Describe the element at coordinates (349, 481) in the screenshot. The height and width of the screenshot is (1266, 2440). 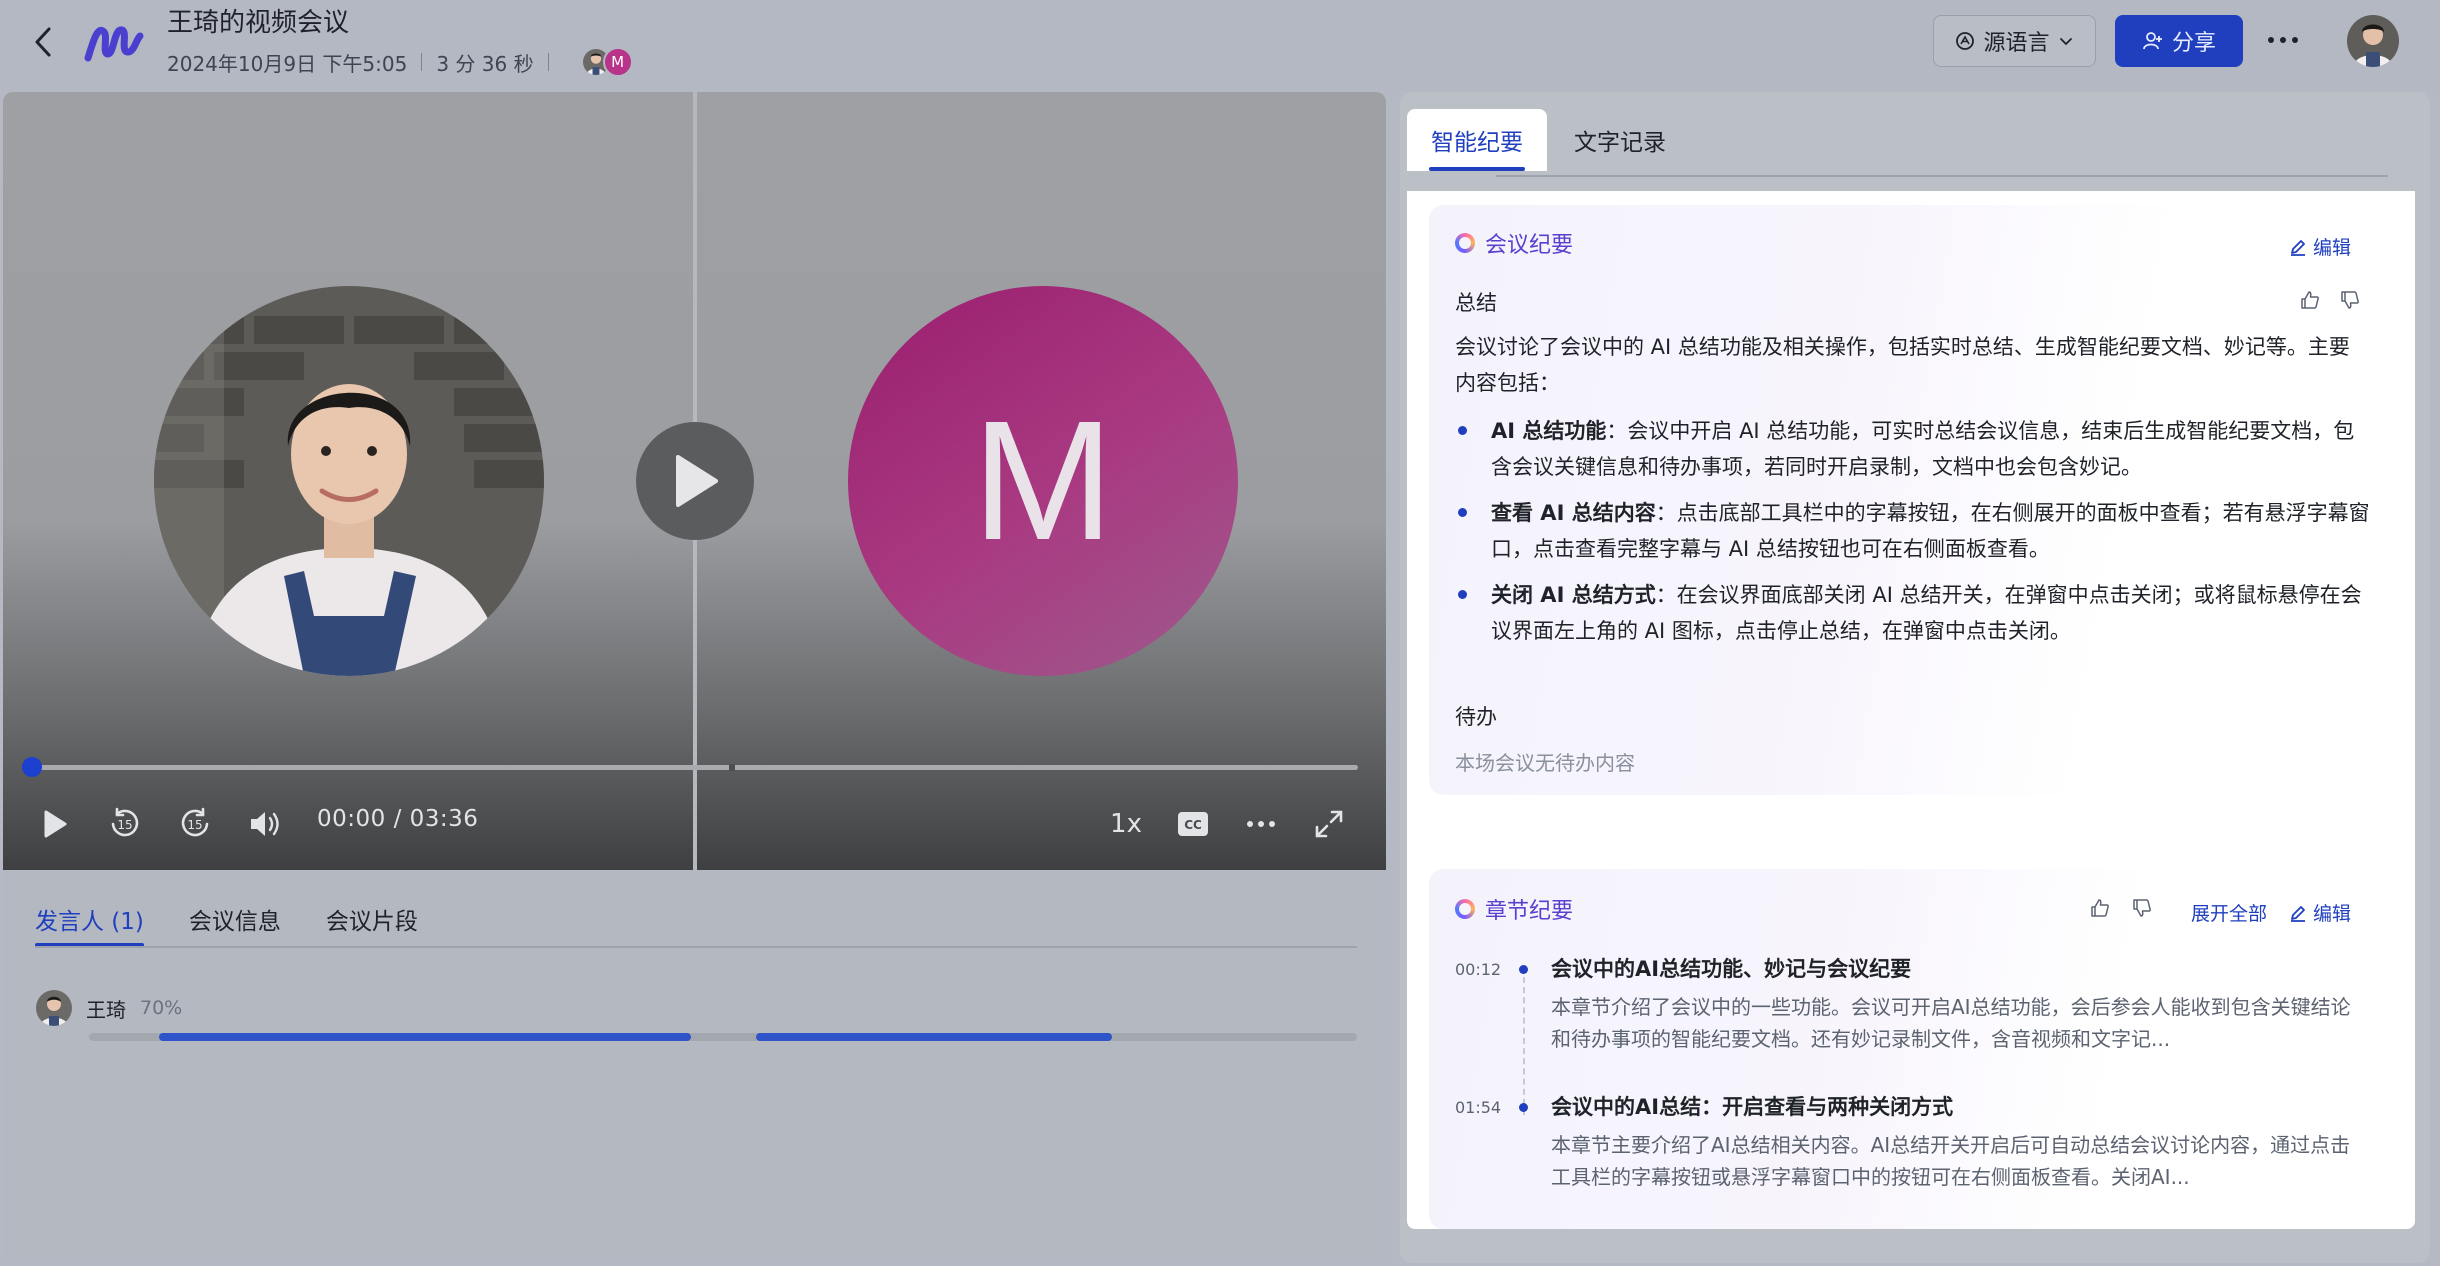
I see `speaker-video-tile` at that location.